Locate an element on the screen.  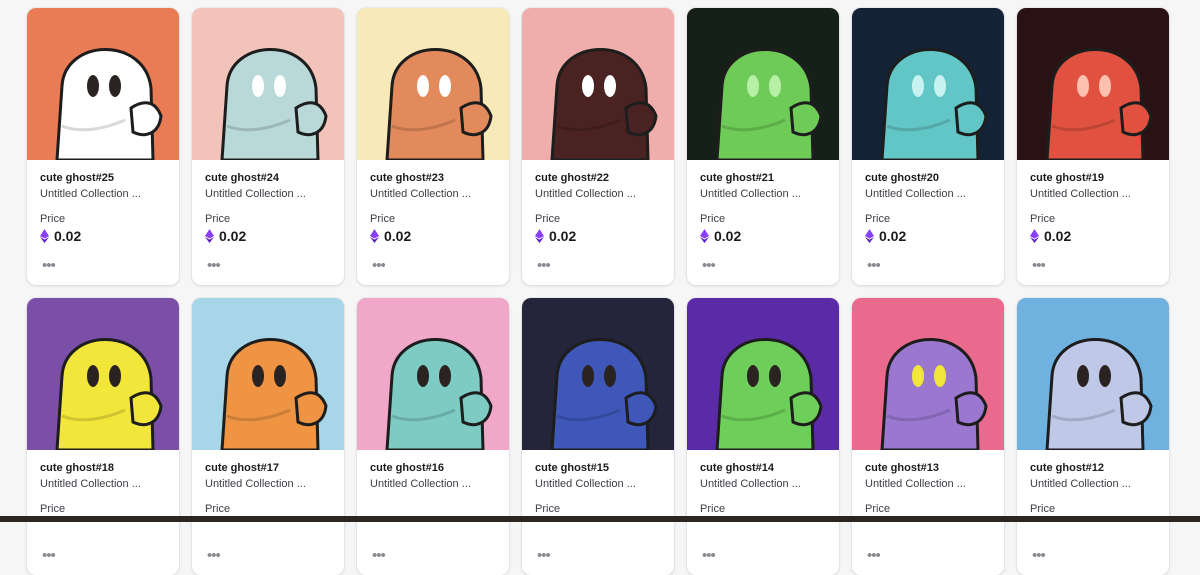
nft-title: cute ghost#18 is located at coordinates (77, 468).